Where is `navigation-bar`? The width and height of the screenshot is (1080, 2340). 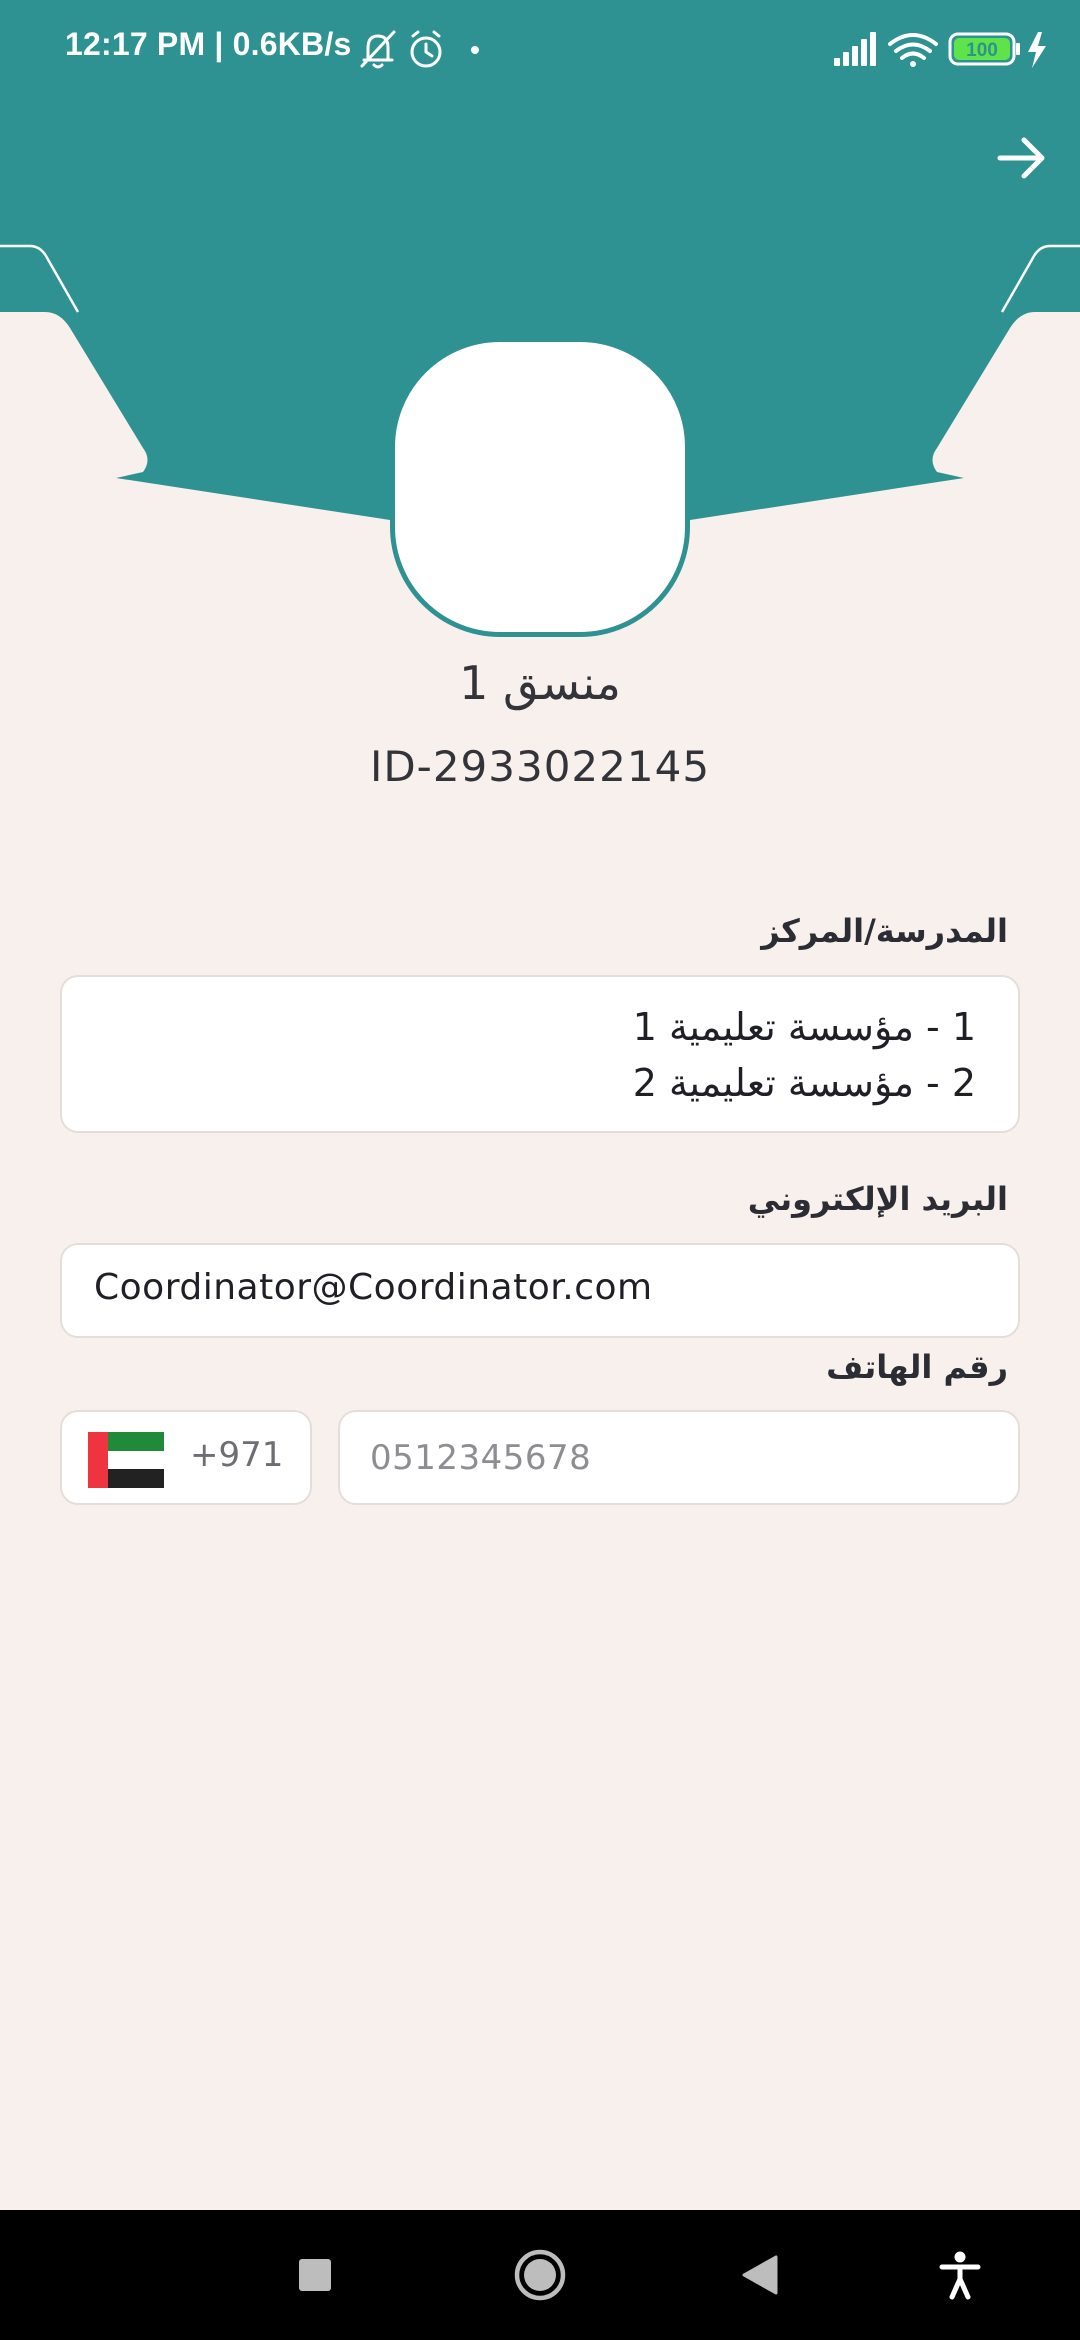
navigation-bar is located at coordinates (540, 2275).